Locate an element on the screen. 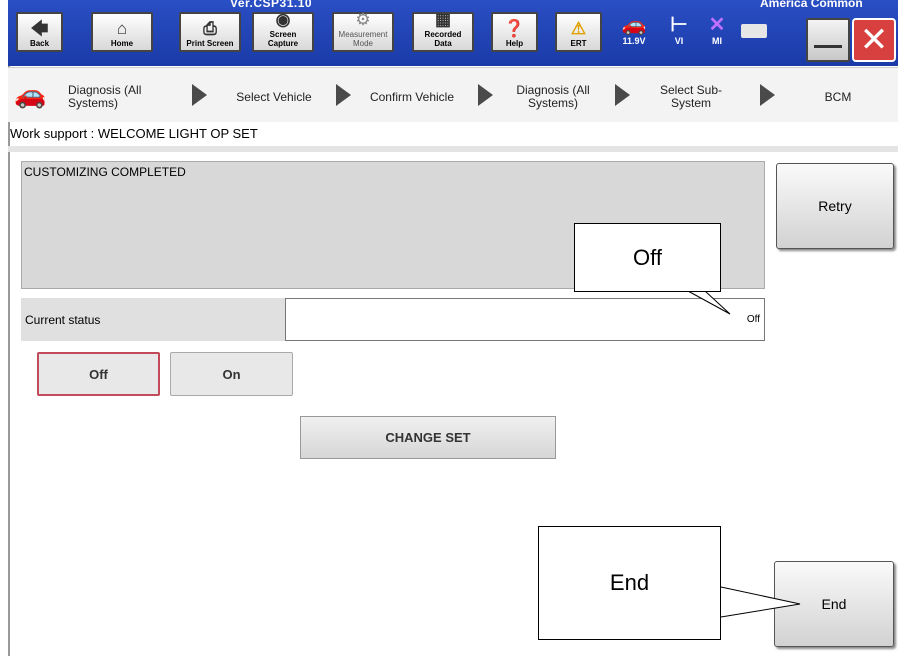 The width and height of the screenshot is (898, 656). end-callout: End is located at coordinates (629, 583).